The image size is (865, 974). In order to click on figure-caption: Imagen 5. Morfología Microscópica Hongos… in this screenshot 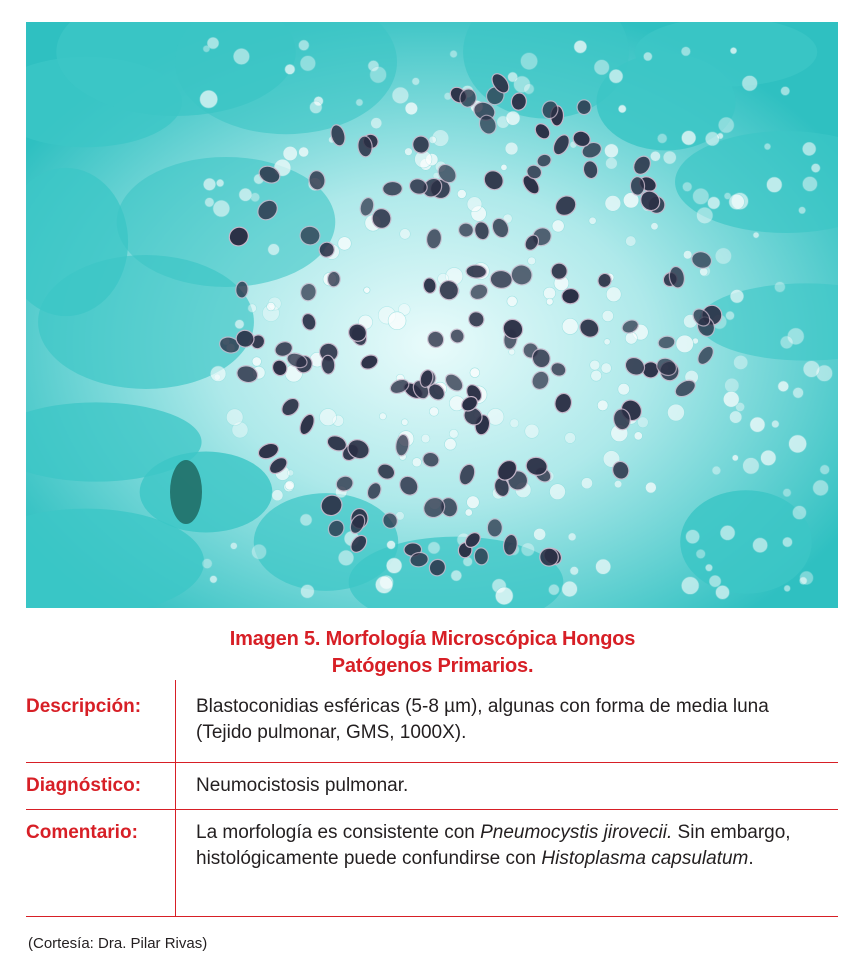, I will do `click(432, 653)`.